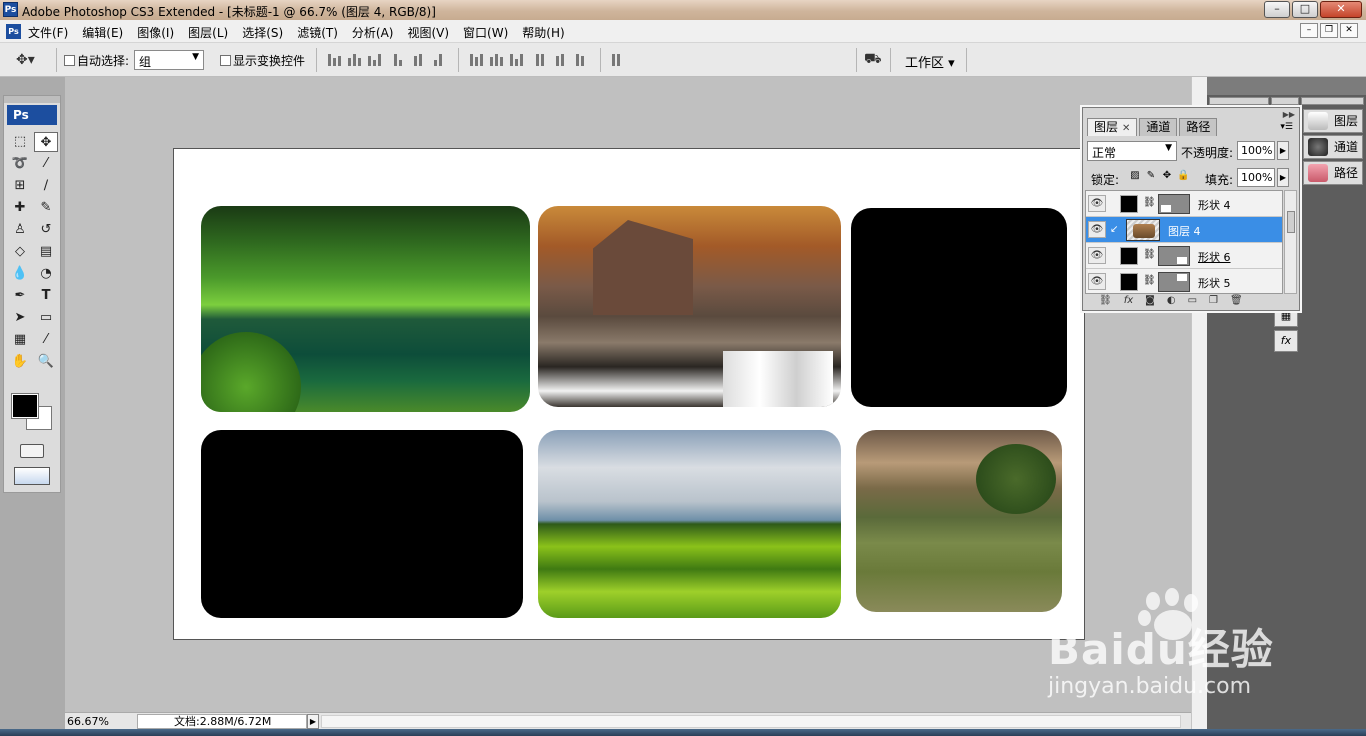  I want to click on document-icon: Ps, so click(13, 31).